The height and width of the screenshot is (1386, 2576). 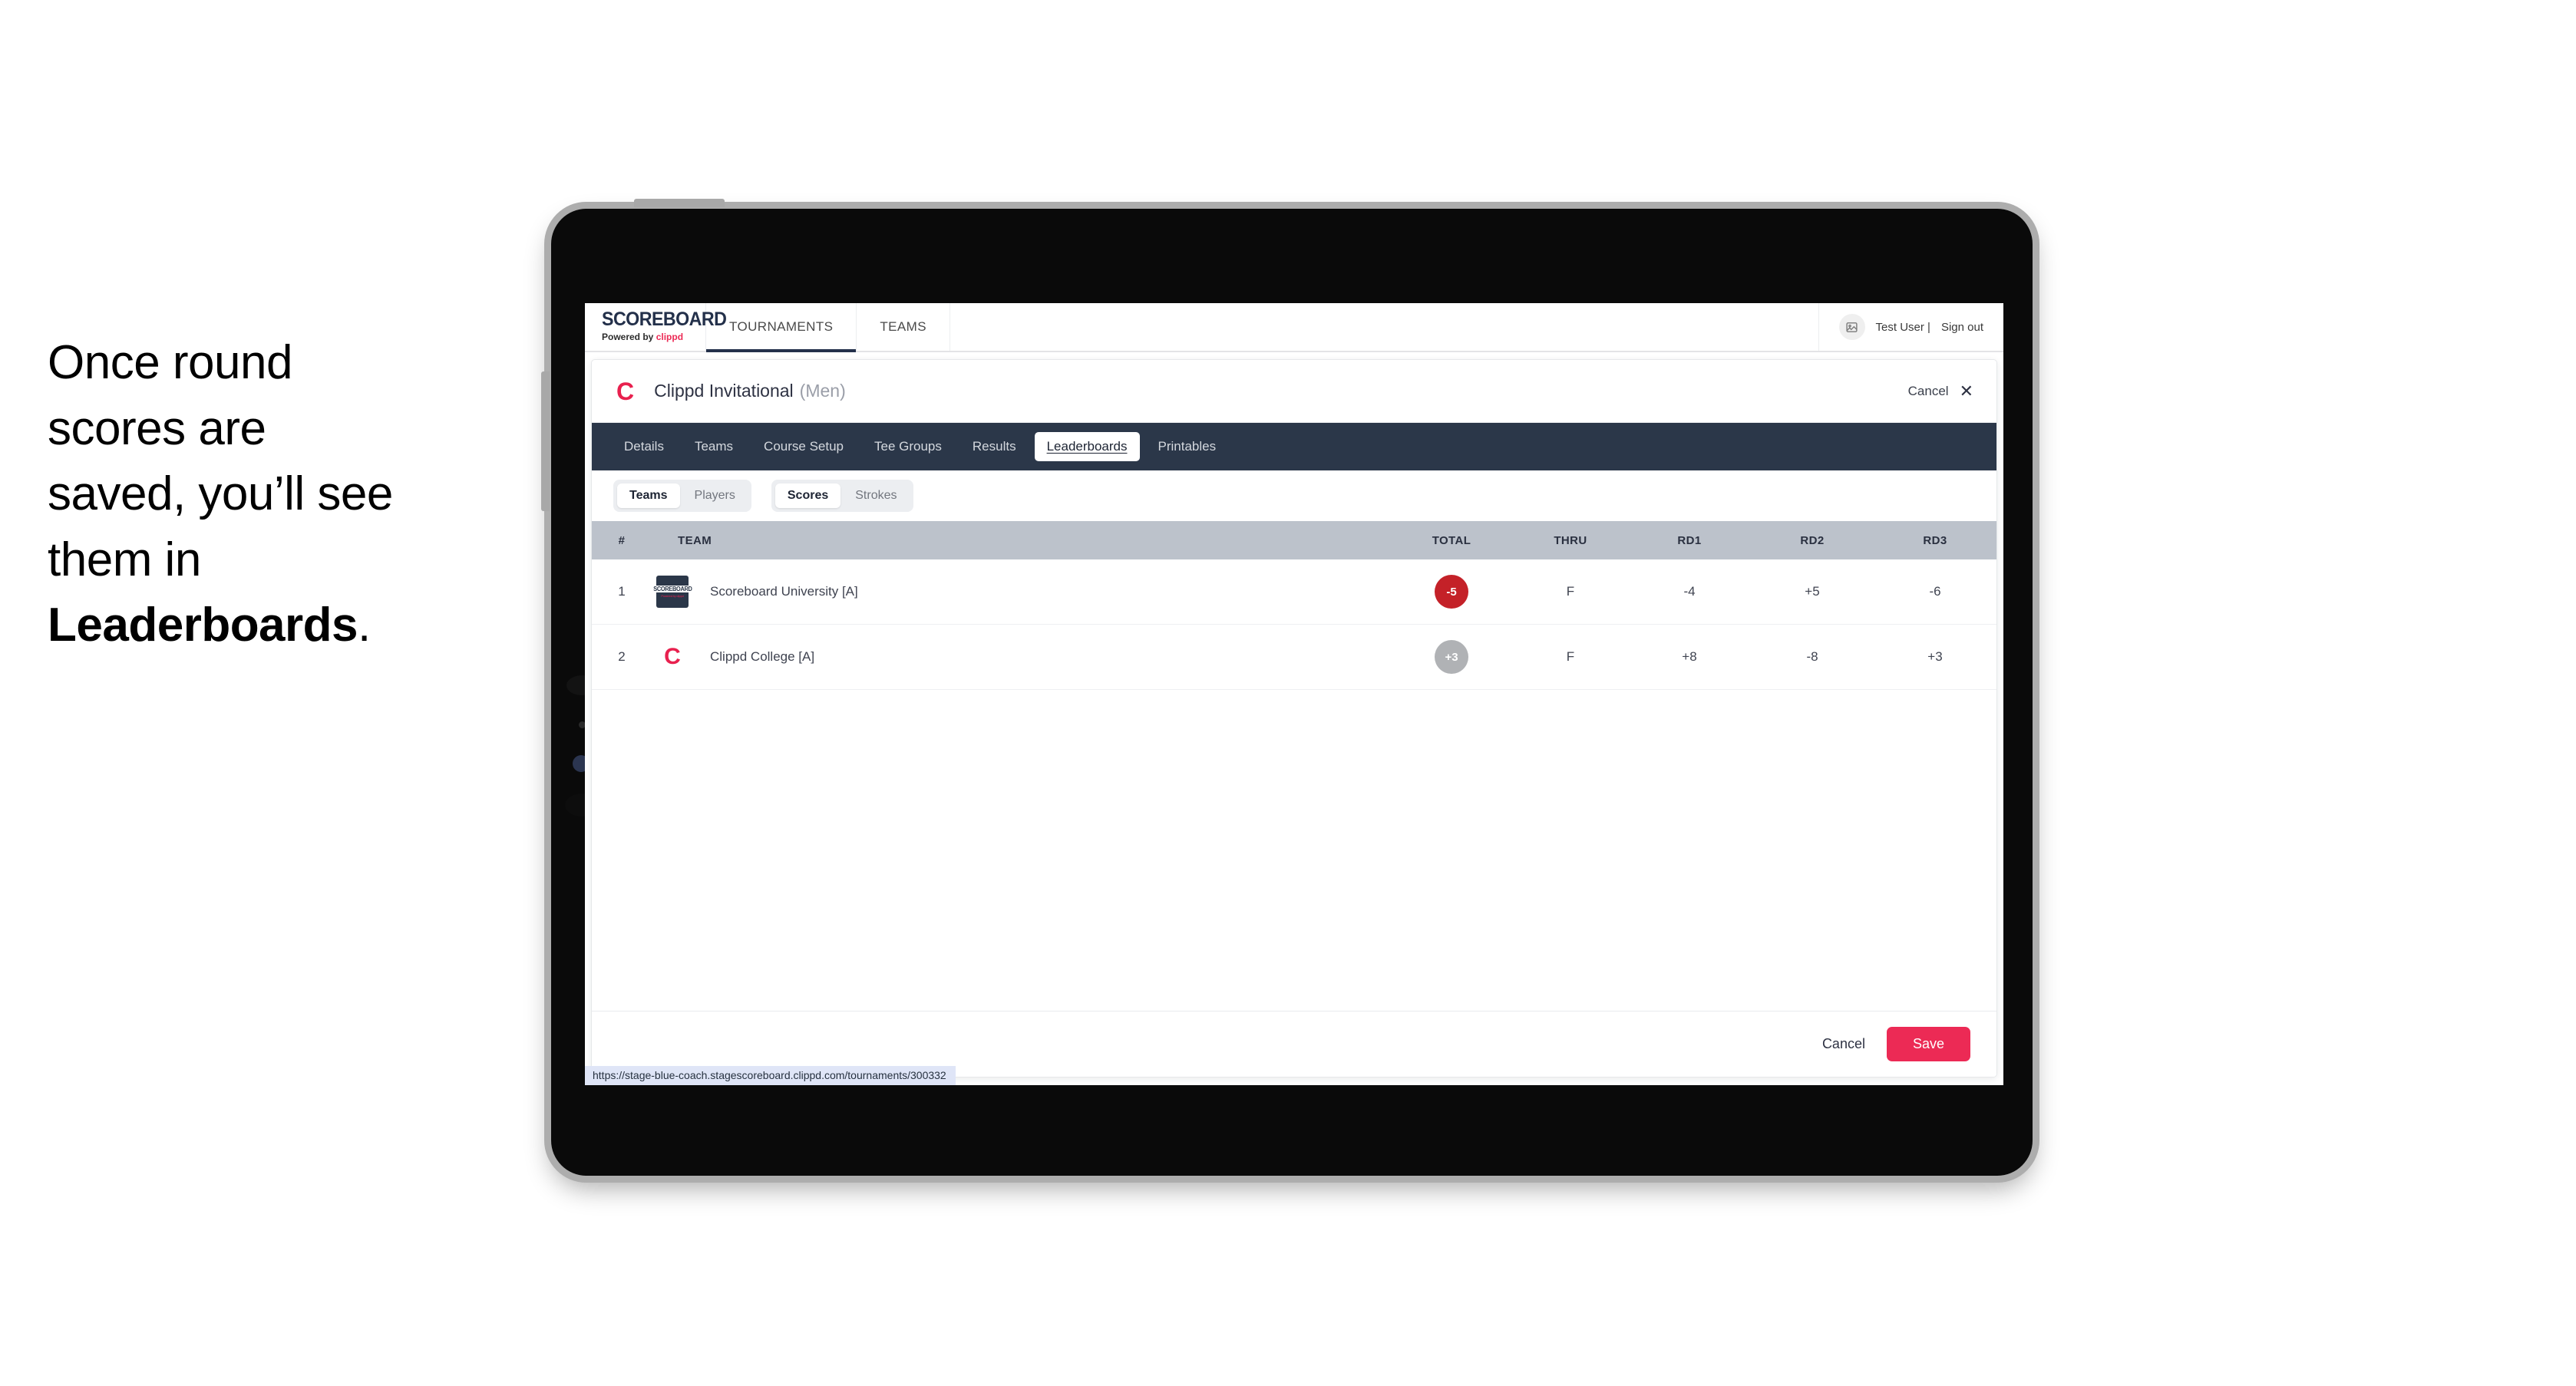 I want to click on row-team-name: Clippd College [A], so click(x=762, y=656).